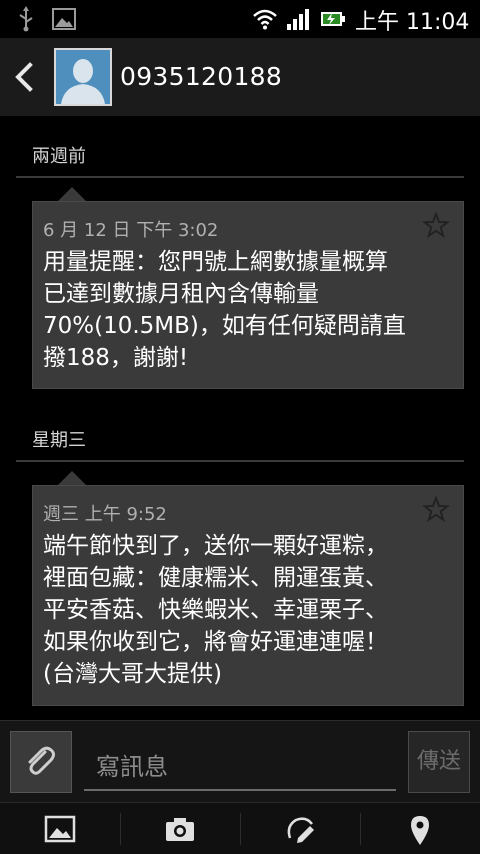  Describe the element at coordinates (412, 22) in the screenshot. I see `clock-time: 上午 11:04` at that location.